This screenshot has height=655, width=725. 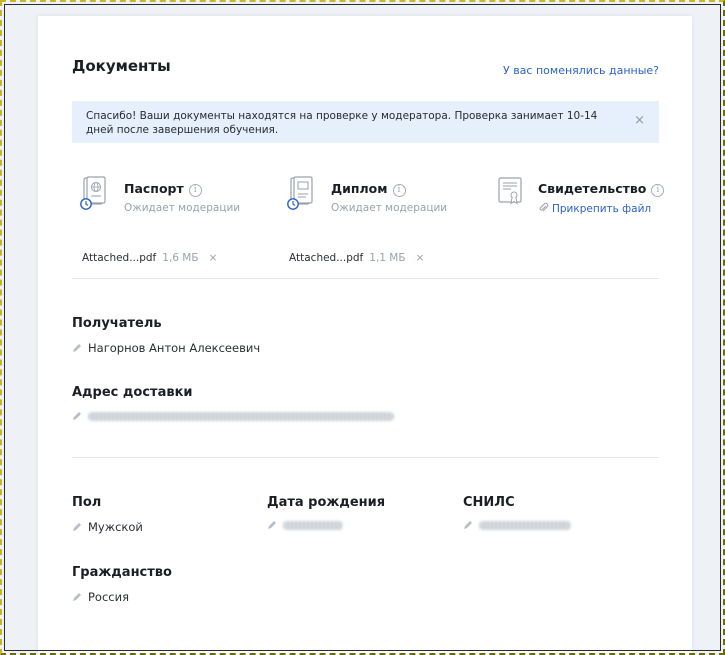 I want to click on gender-label: Пол, so click(x=87, y=502).